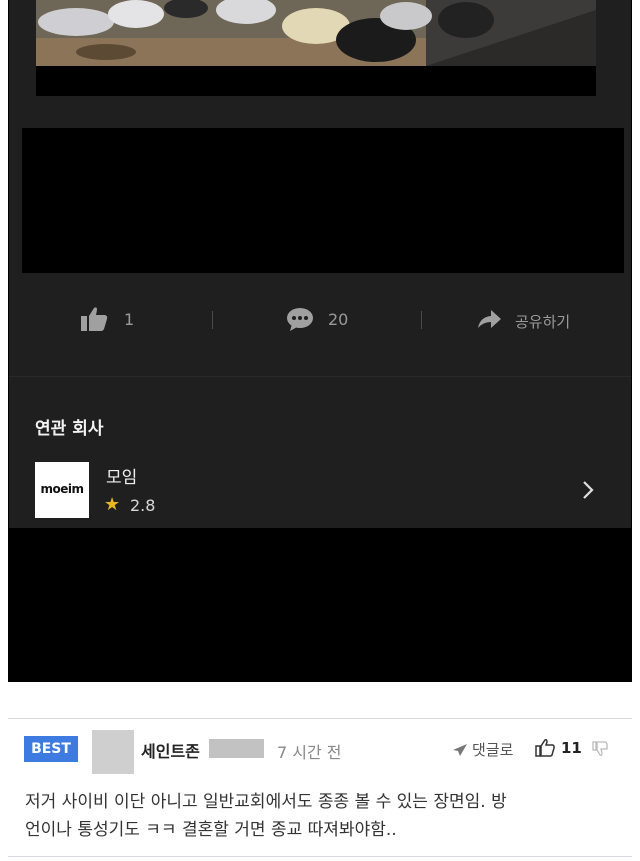  What do you see at coordinates (170, 750) in the screenshot?
I see `comment-username: 세인트존` at bounding box center [170, 750].